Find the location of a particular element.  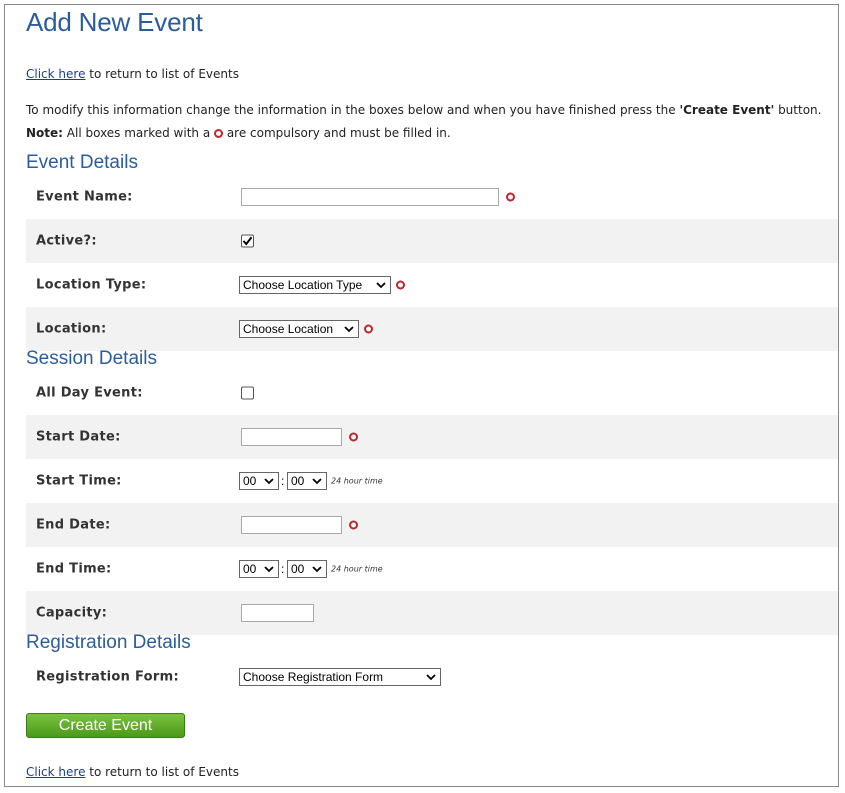

end-date-required-icon is located at coordinates (353, 525).